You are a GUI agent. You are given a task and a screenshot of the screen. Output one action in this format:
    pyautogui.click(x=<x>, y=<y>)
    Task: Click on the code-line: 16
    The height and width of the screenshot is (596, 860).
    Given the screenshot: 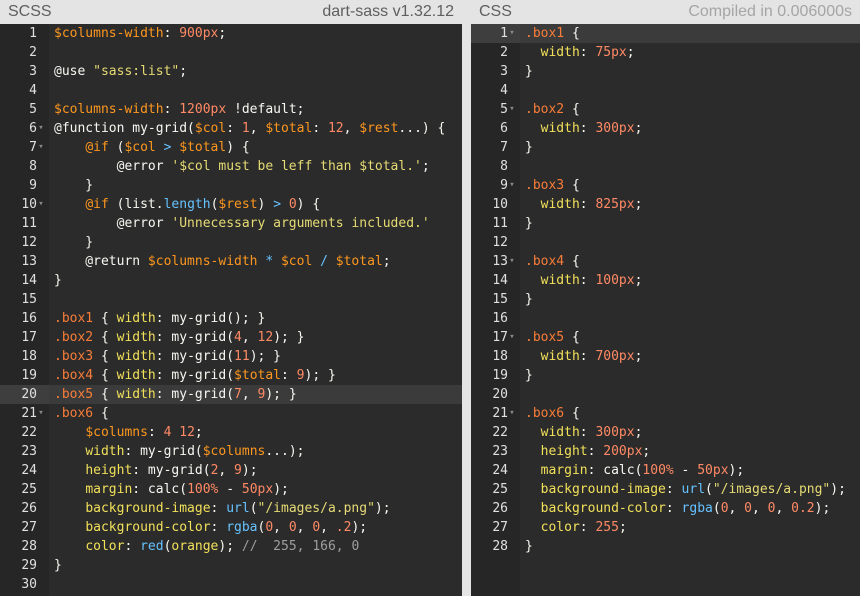 What is the action you would take?
    pyautogui.click(x=665, y=318)
    